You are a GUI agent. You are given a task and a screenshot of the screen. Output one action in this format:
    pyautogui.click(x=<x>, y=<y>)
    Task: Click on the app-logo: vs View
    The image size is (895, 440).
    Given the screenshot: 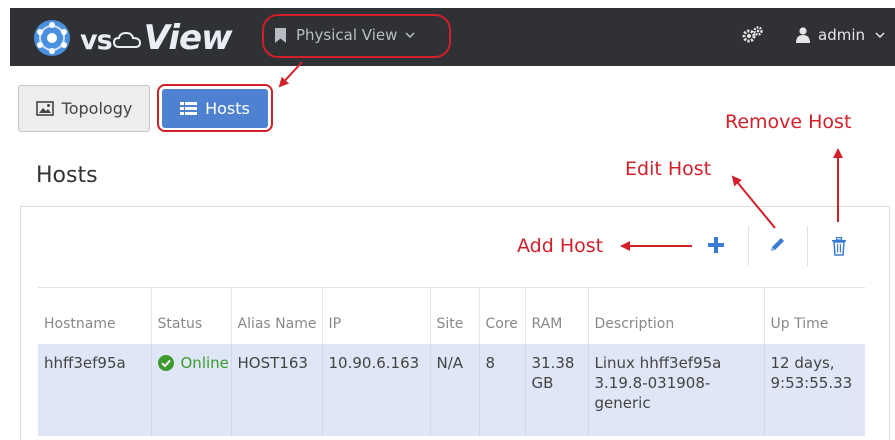 What is the action you would take?
    pyautogui.click(x=132, y=38)
    